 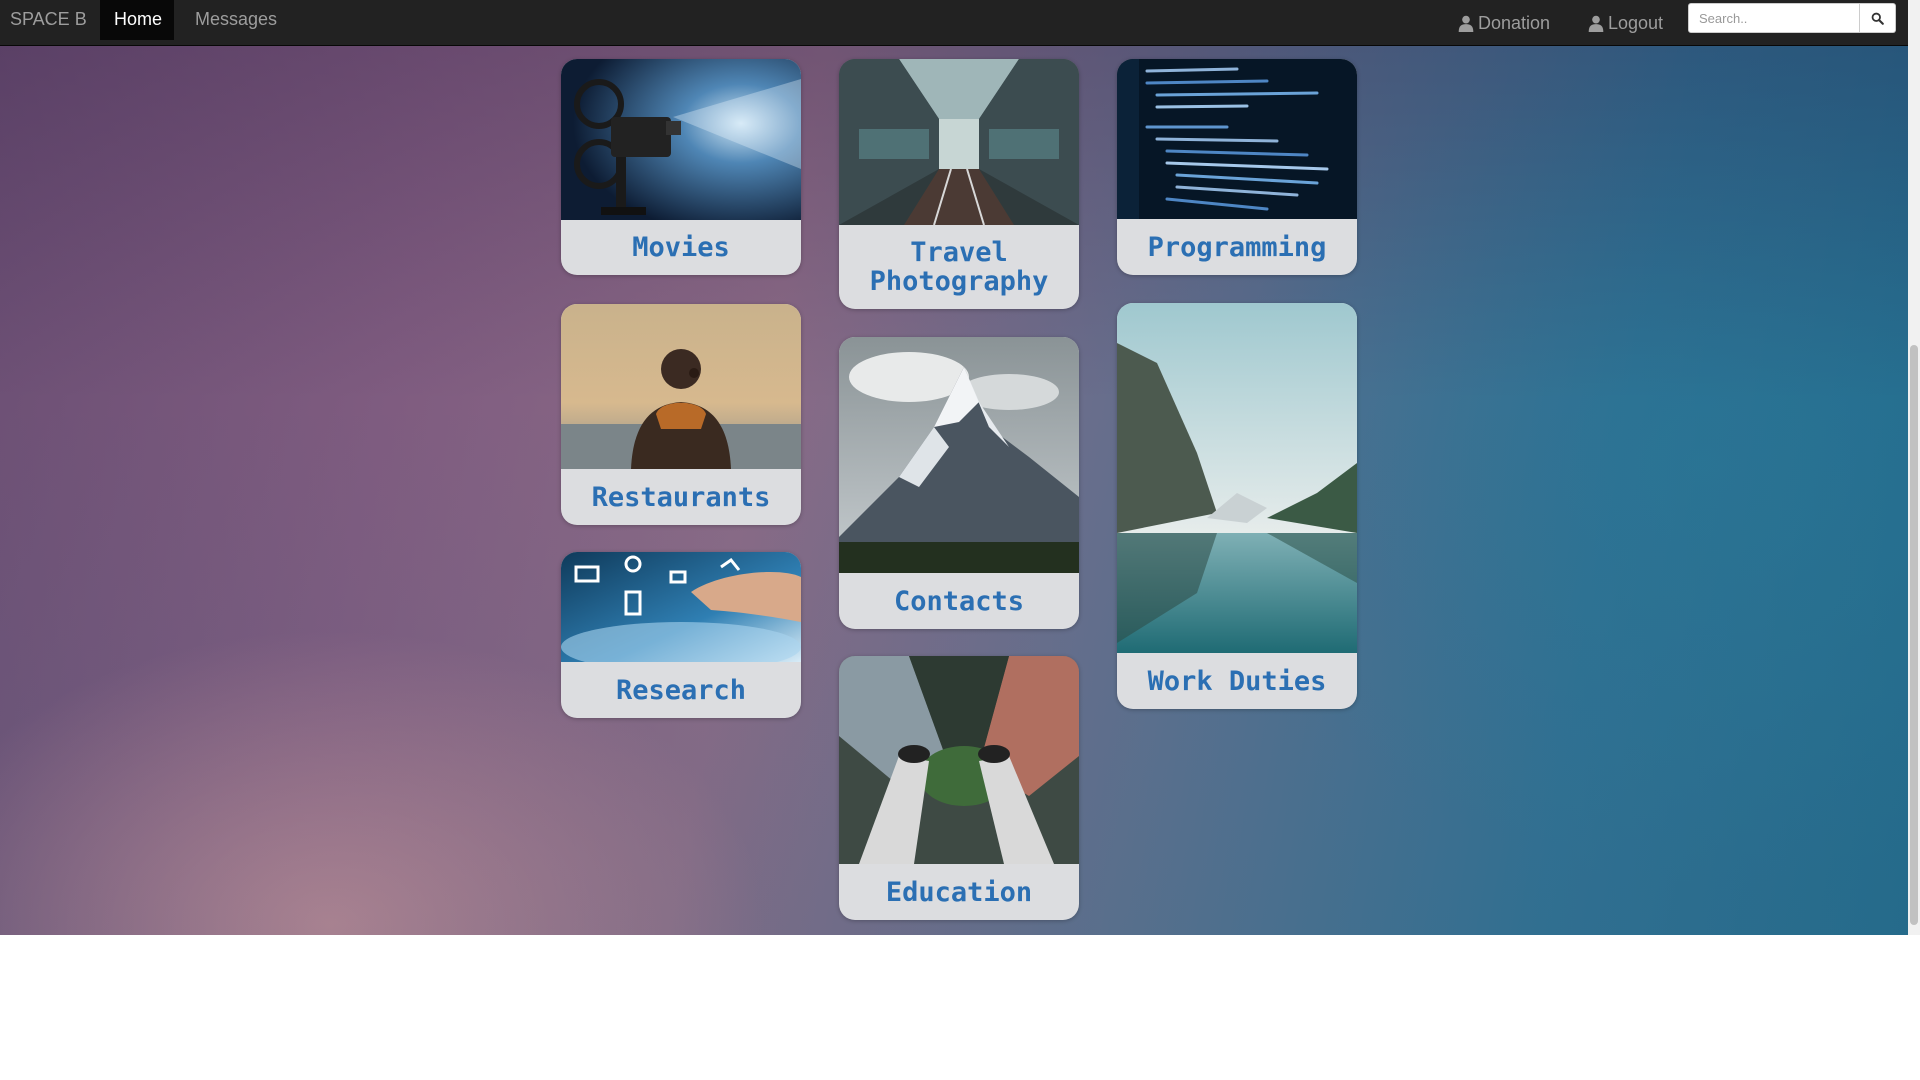 What do you see at coordinates (681, 139) in the screenshot?
I see `movies-image` at bounding box center [681, 139].